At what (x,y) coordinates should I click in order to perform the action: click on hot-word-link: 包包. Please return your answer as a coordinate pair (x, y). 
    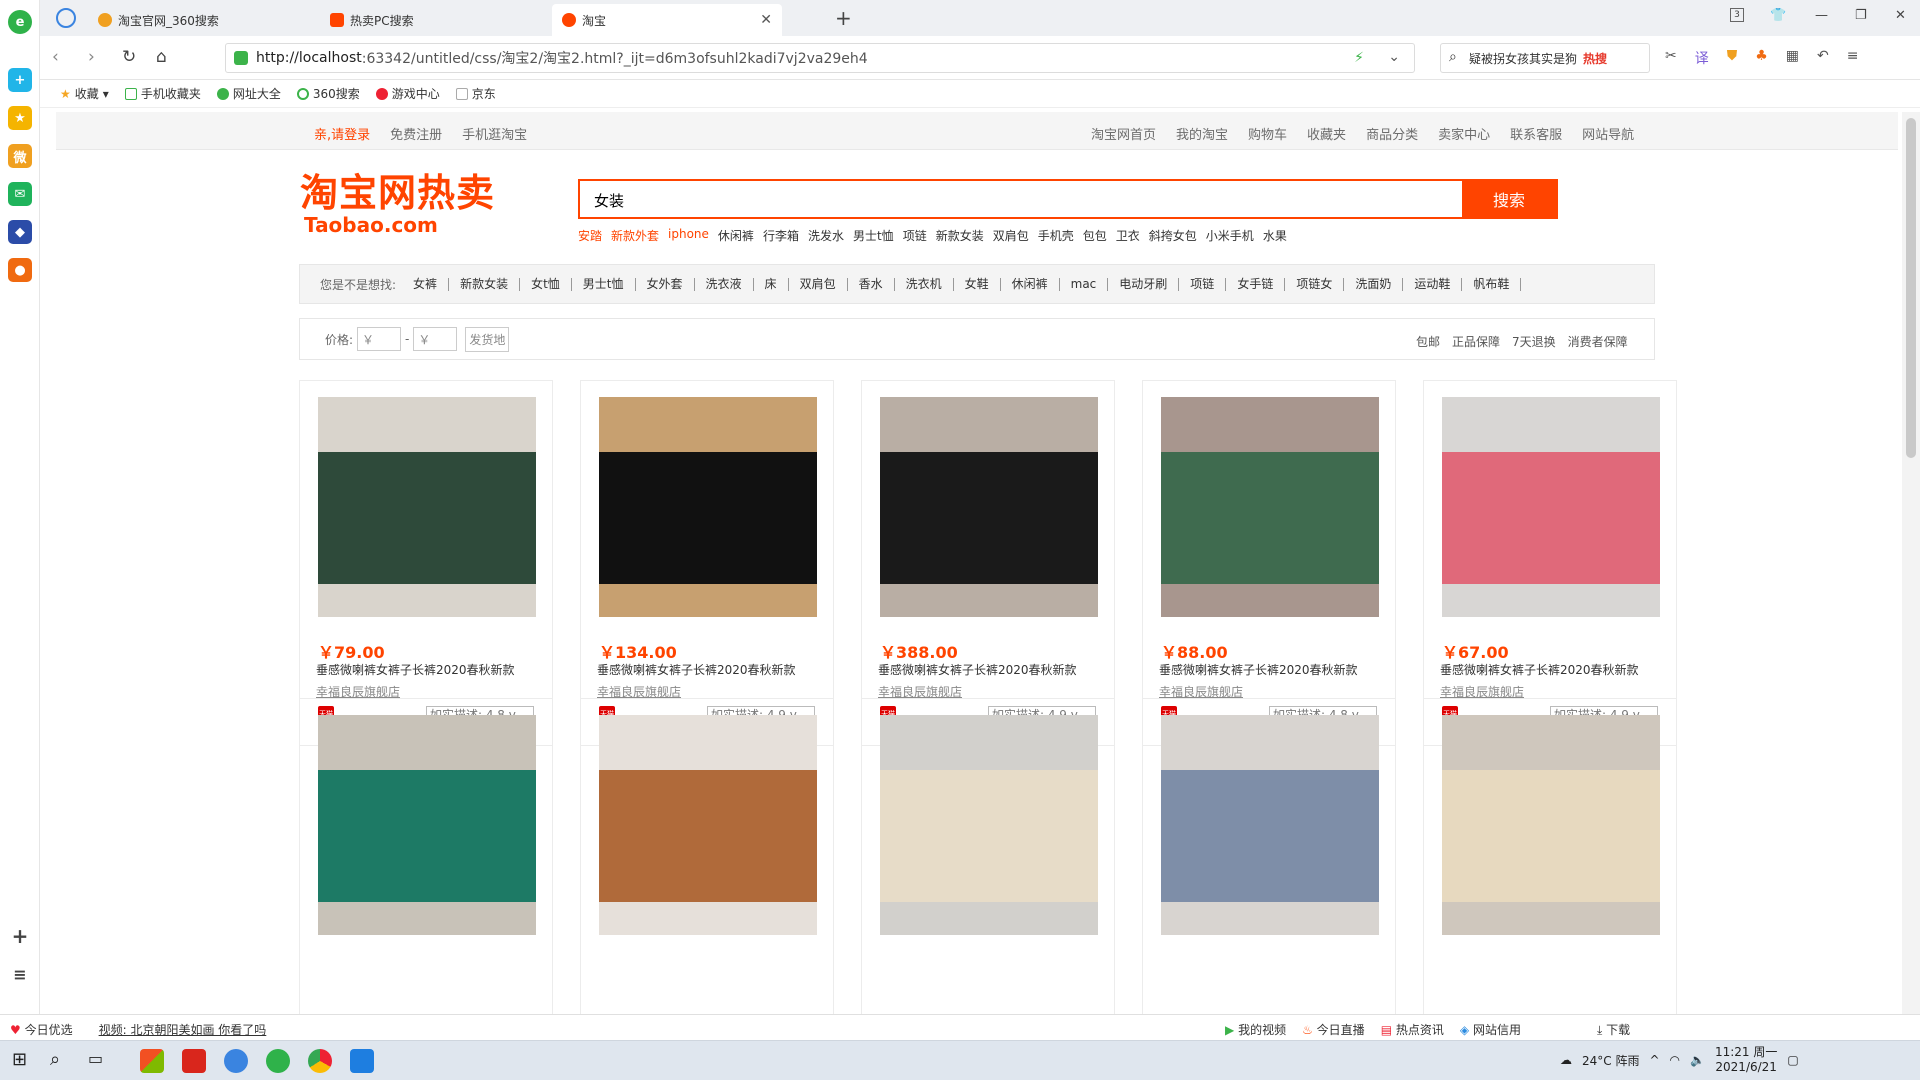
    Looking at the image, I should click on (1095, 235).